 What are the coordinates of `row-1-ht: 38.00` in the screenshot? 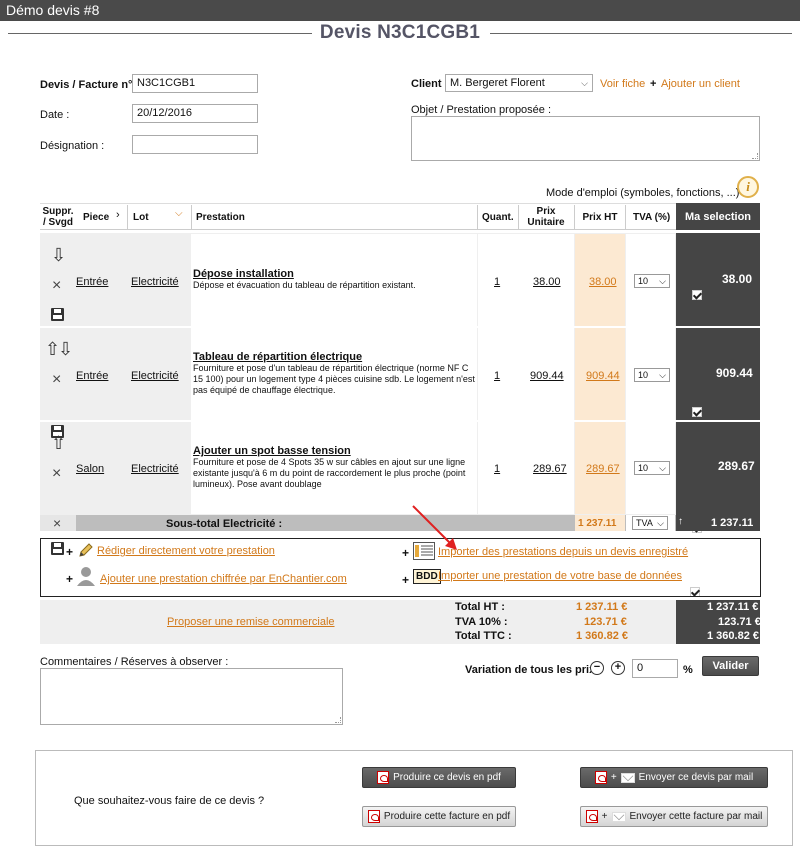 It's located at (603, 282).